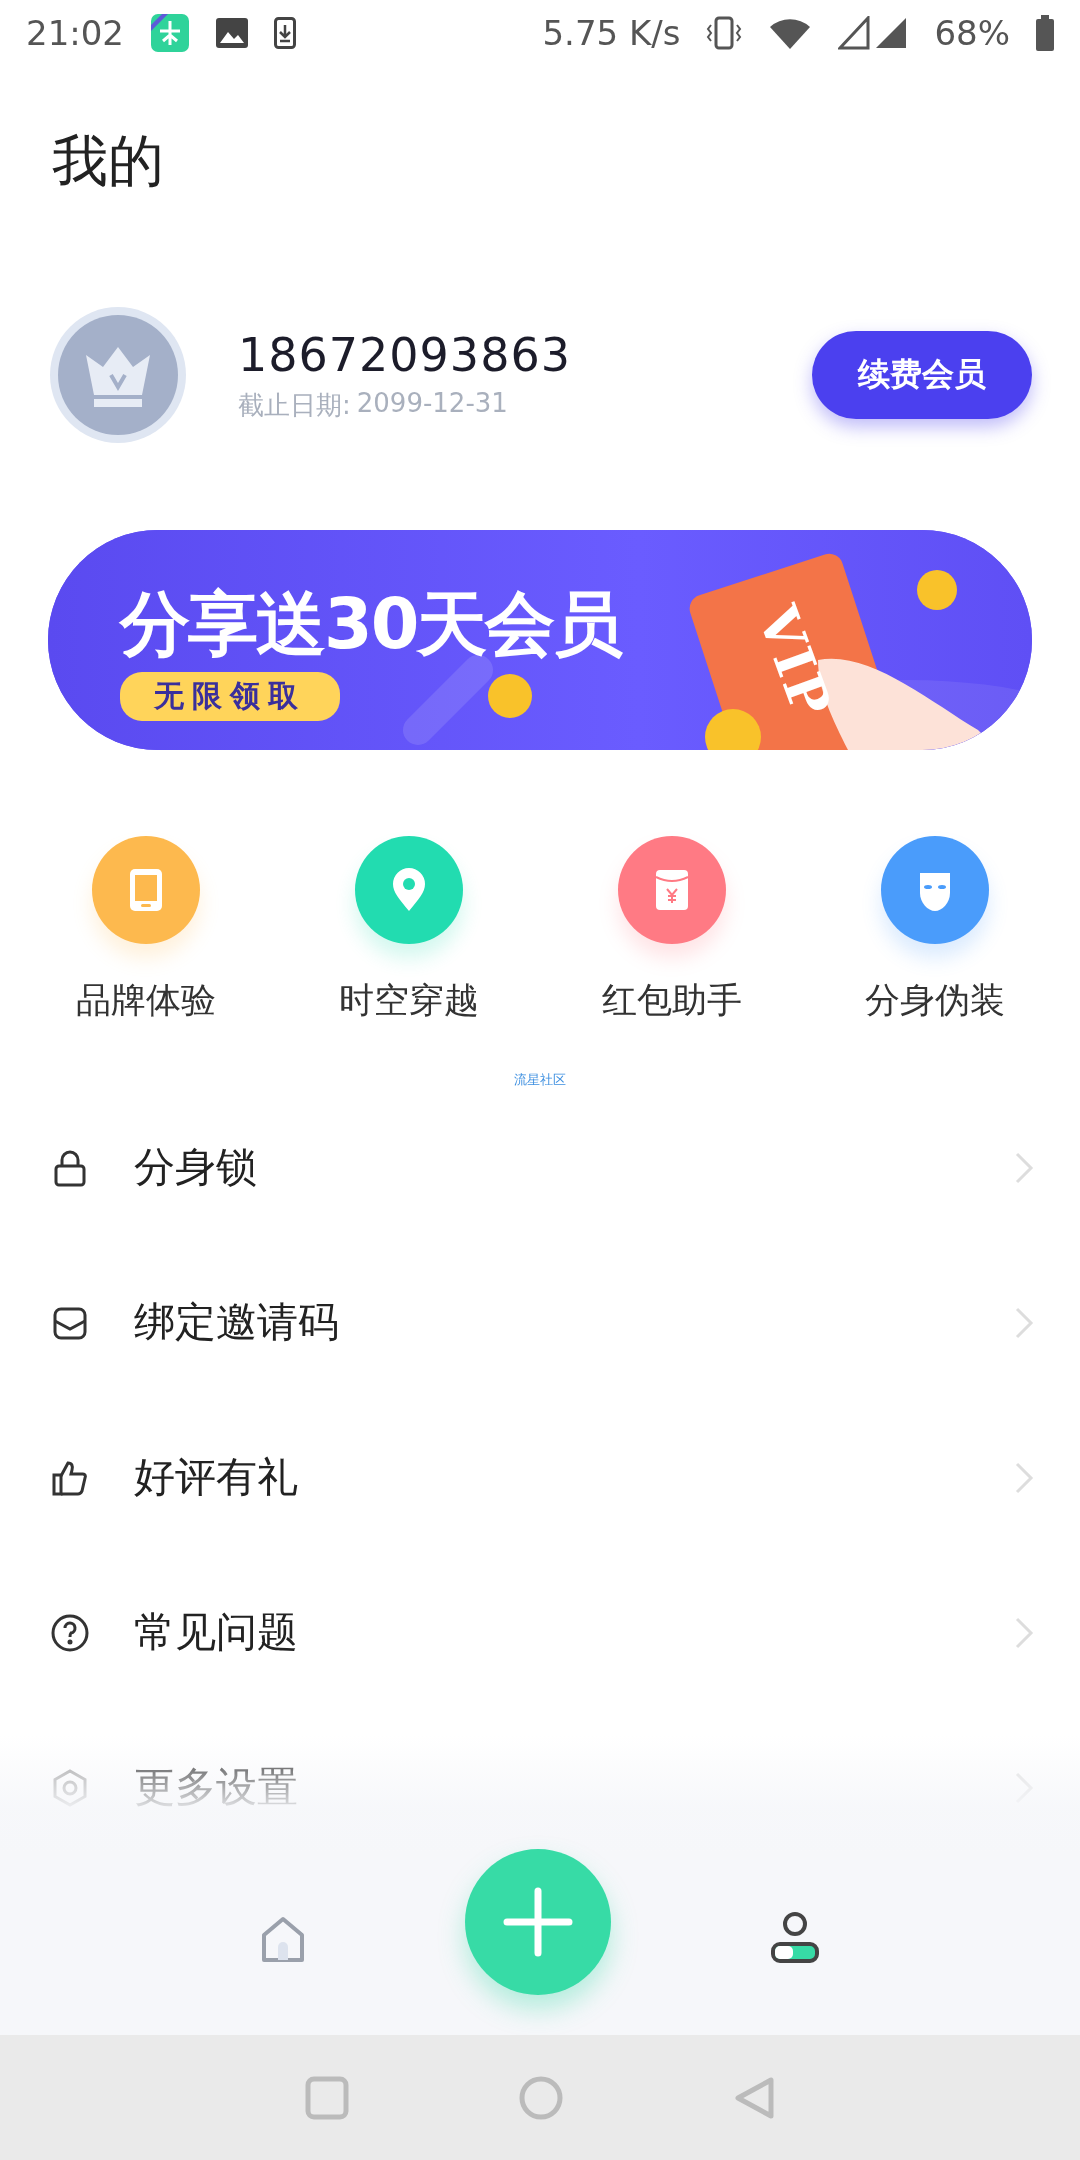 This screenshot has width=1080, height=2160. Describe the element at coordinates (70, 1323) in the screenshot. I see `envelope-icon` at that location.